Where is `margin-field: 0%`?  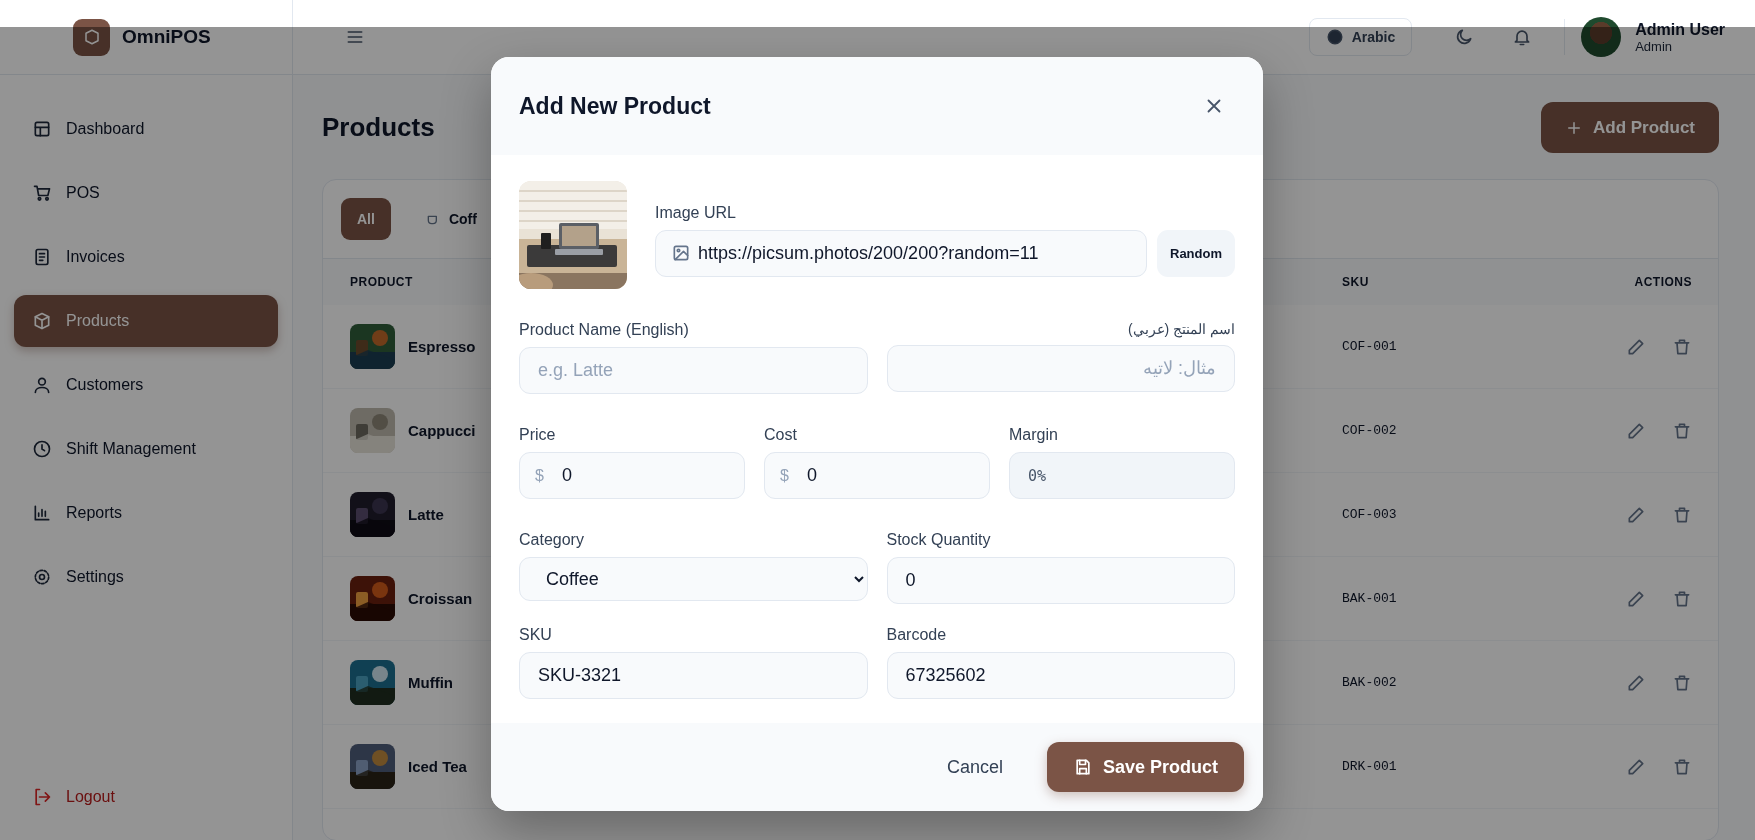 margin-field: 0% is located at coordinates (1122, 475).